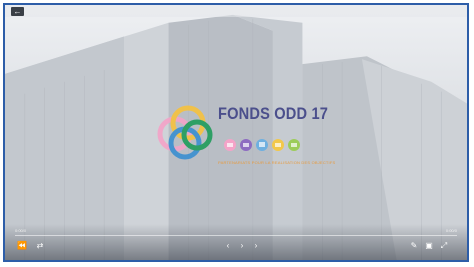 Image resolution: width=474 pixels, height=267 pixels. I want to click on rewind-button: ⏪, so click(22, 246).